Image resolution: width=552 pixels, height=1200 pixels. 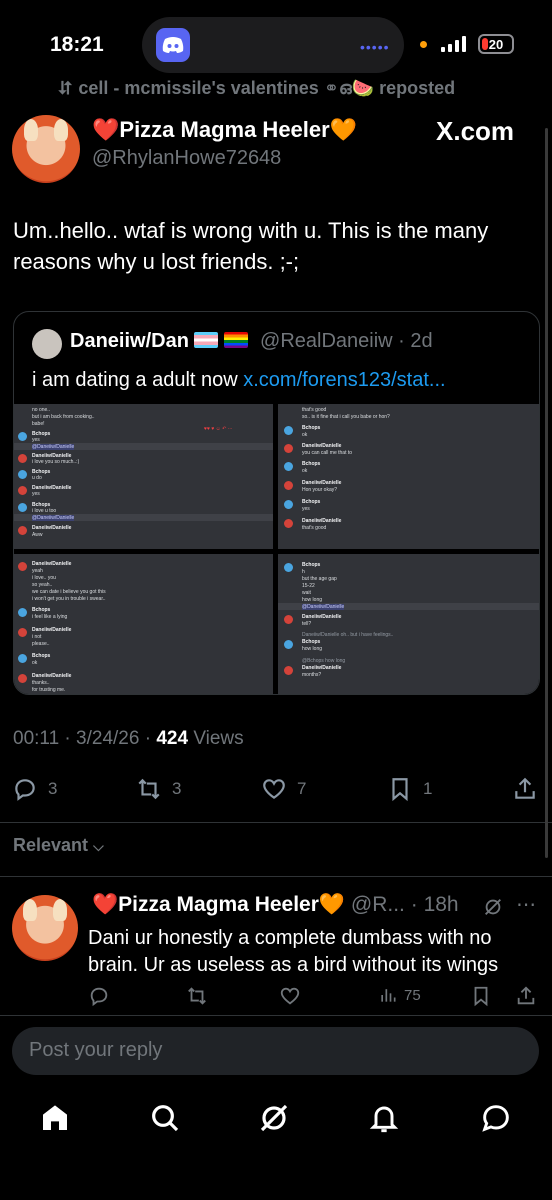 What do you see at coordinates (496, 1118) in the screenshot?
I see `nav-messages` at bounding box center [496, 1118].